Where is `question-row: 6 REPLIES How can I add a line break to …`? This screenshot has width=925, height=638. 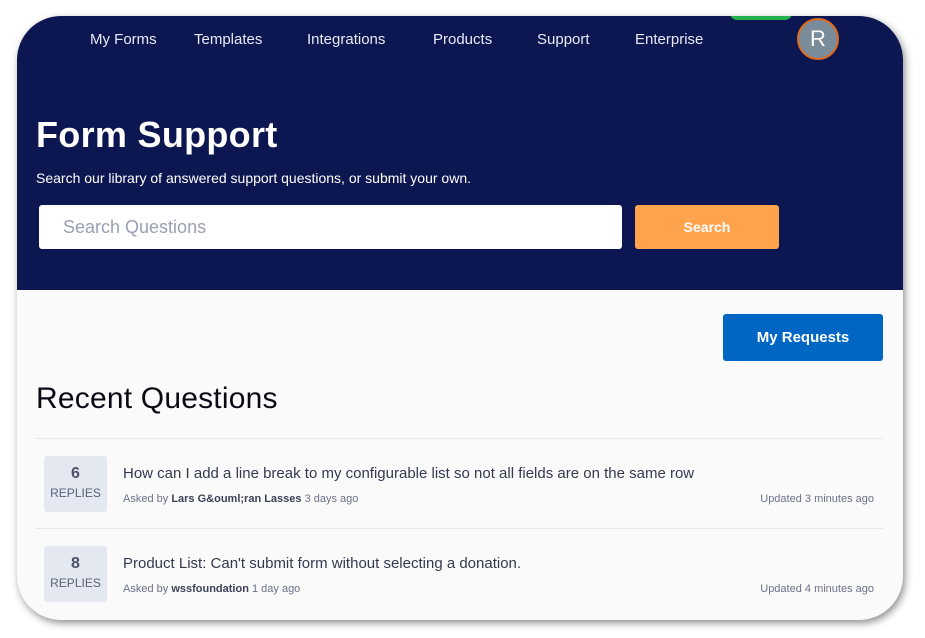
question-row: 6 REPLIES How can I add a line break to … is located at coordinates (459, 483).